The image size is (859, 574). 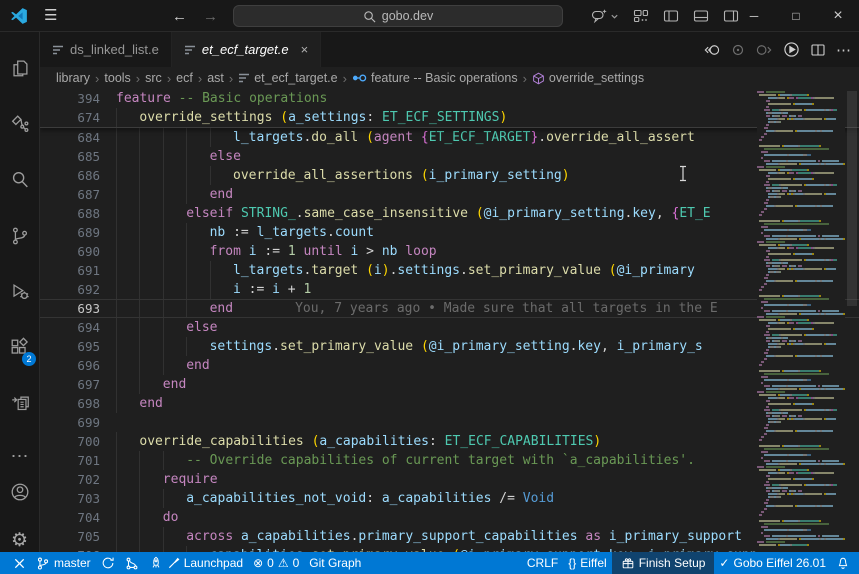 I want to click on line-number: 702, so click(x=70, y=479).